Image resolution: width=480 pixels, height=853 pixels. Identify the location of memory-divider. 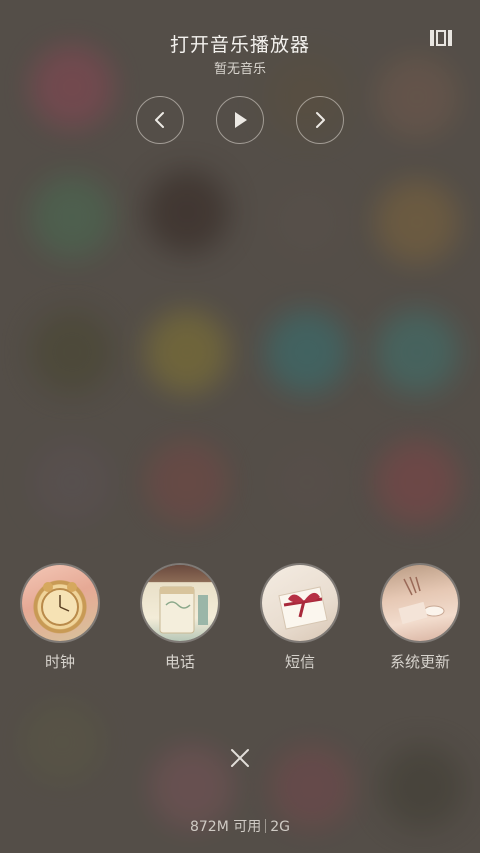
(266, 826).